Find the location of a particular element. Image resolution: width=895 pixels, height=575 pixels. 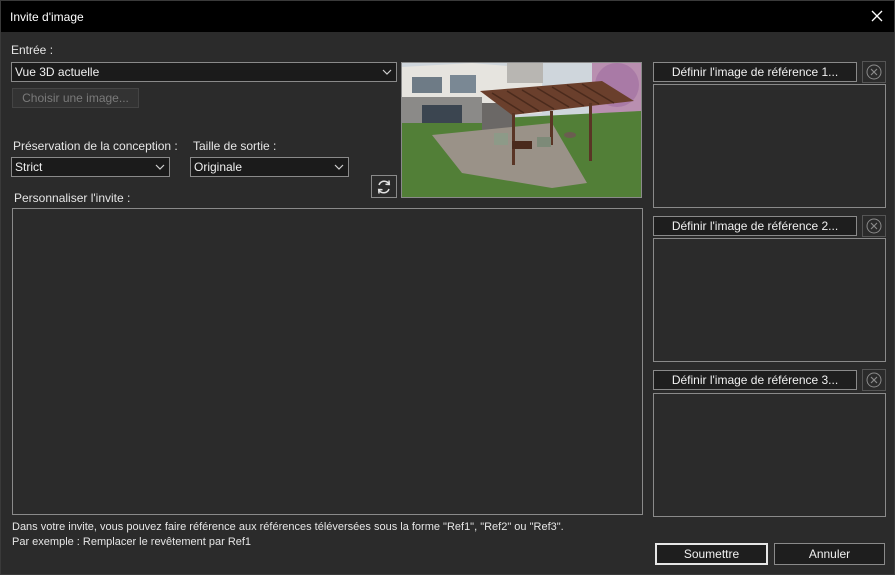

refresh-preview-button is located at coordinates (384, 186).